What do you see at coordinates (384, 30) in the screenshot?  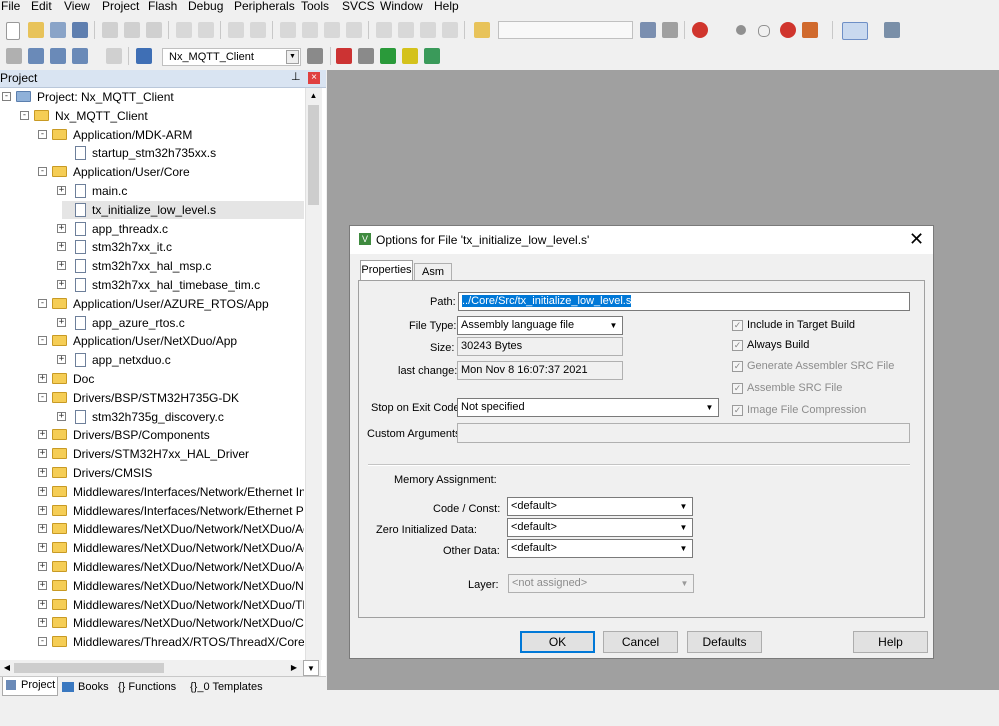 I see `indent-icon` at bounding box center [384, 30].